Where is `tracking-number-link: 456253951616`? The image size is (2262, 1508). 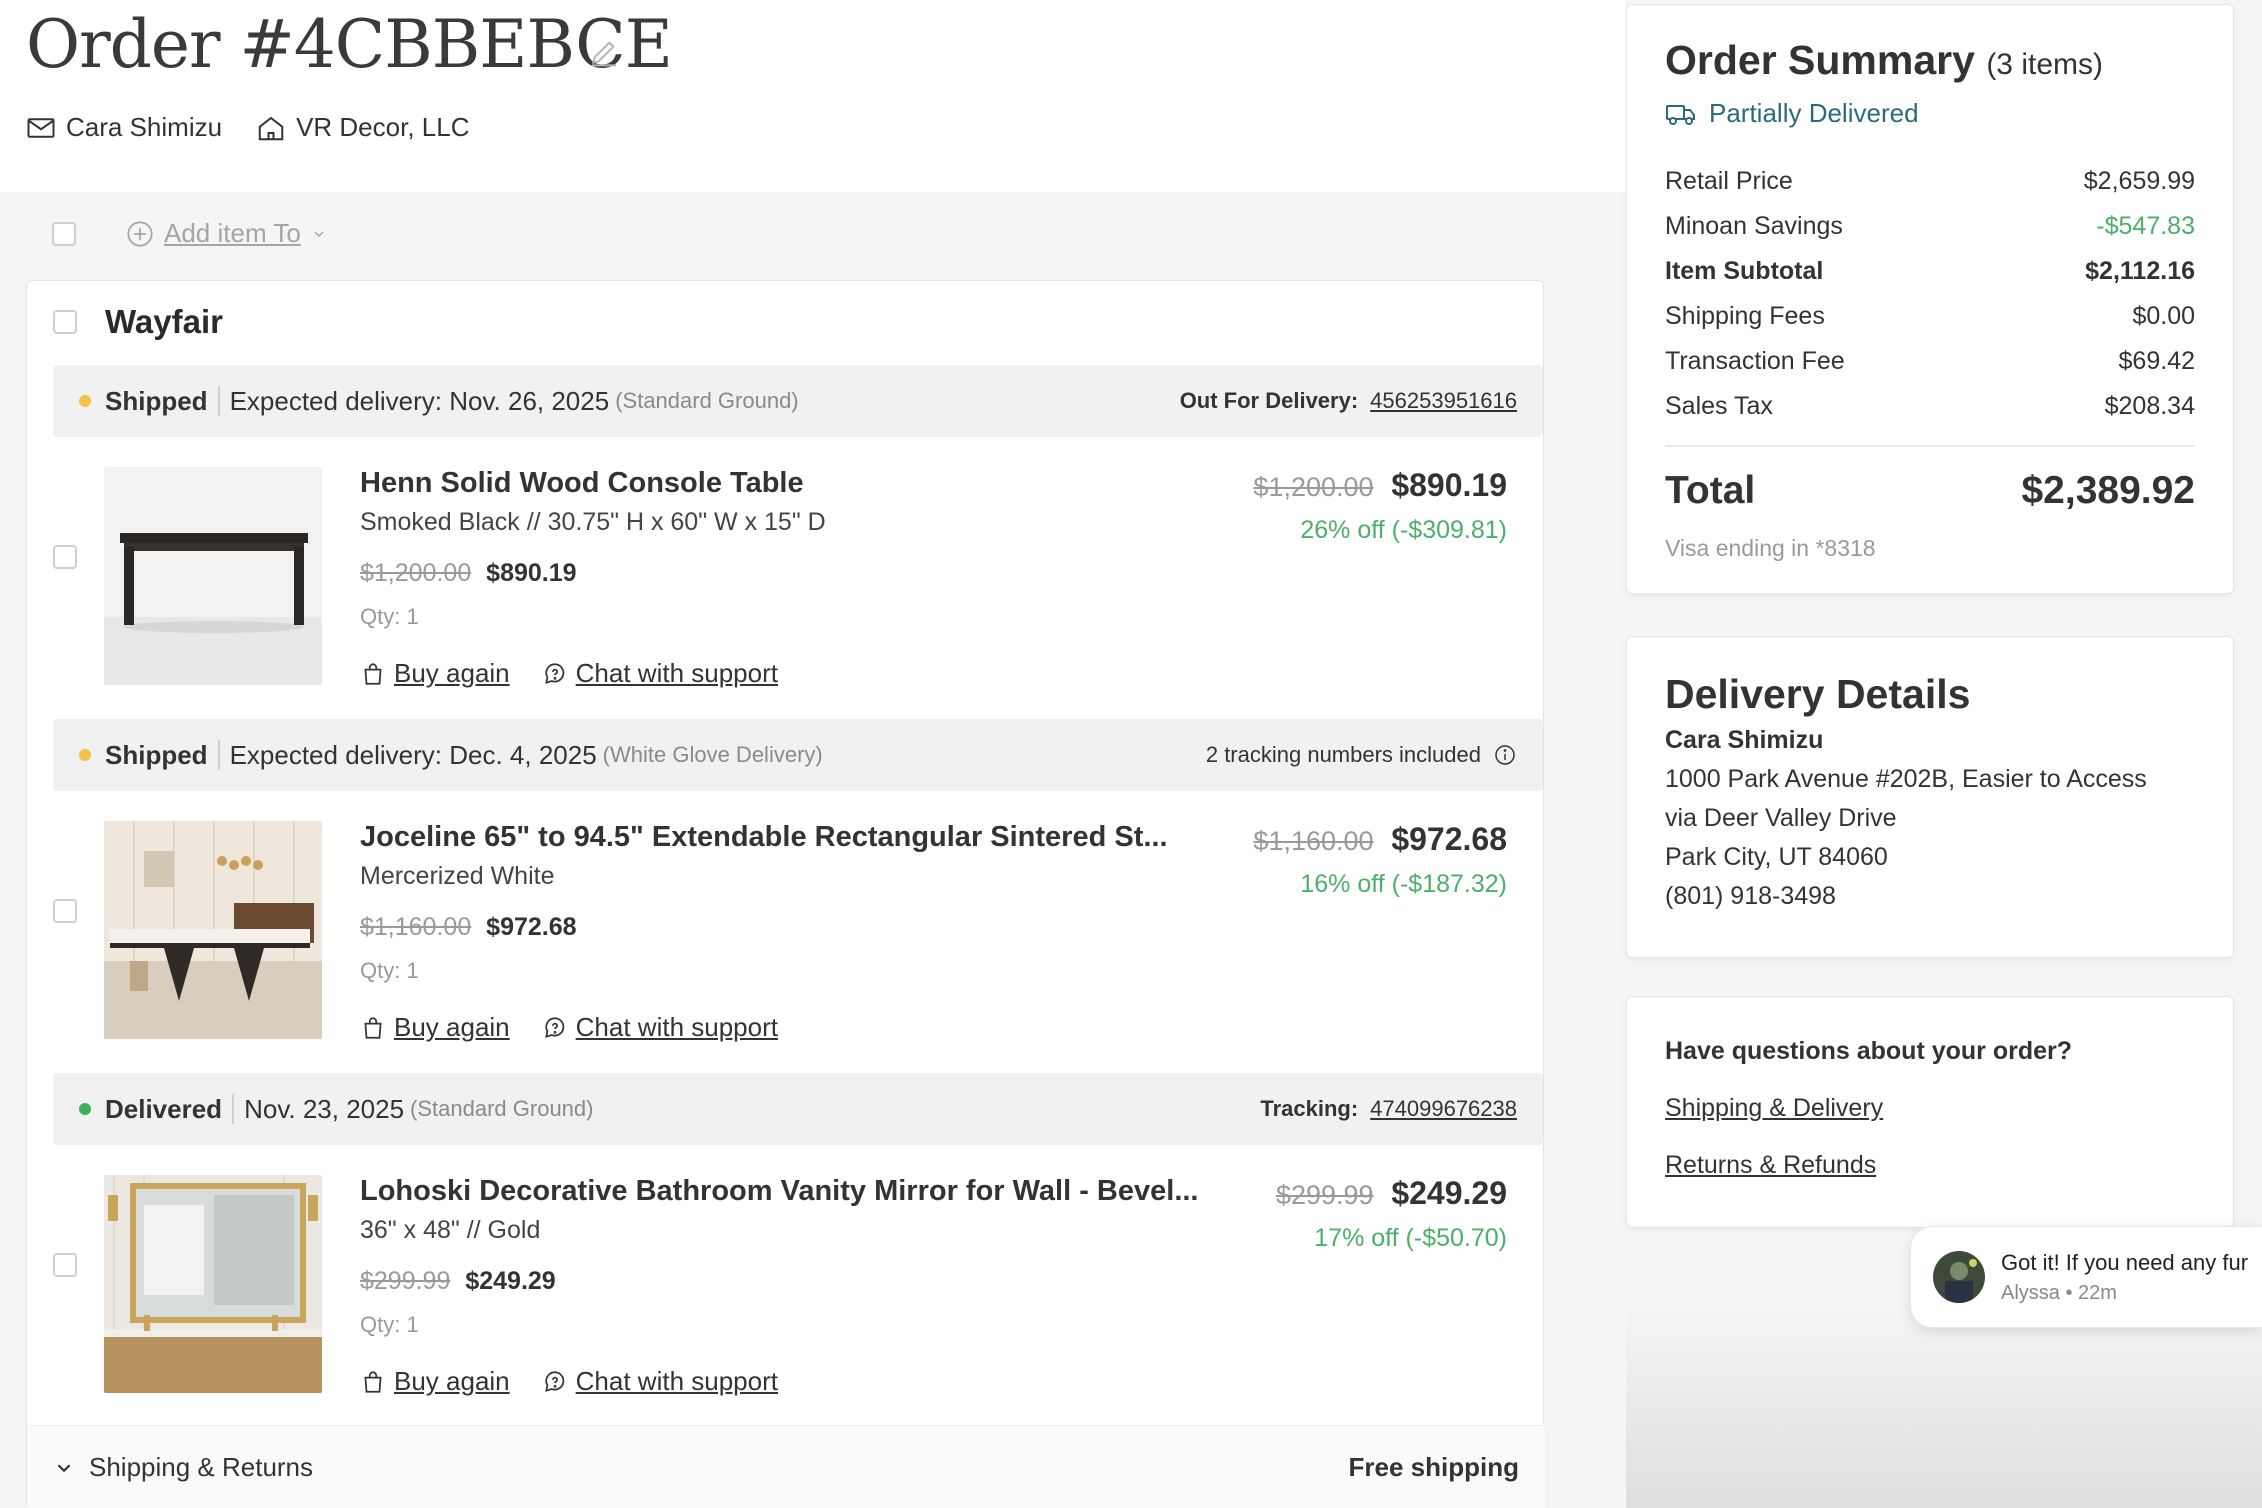 tracking-number-link: 456253951616 is located at coordinates (1443, 401).